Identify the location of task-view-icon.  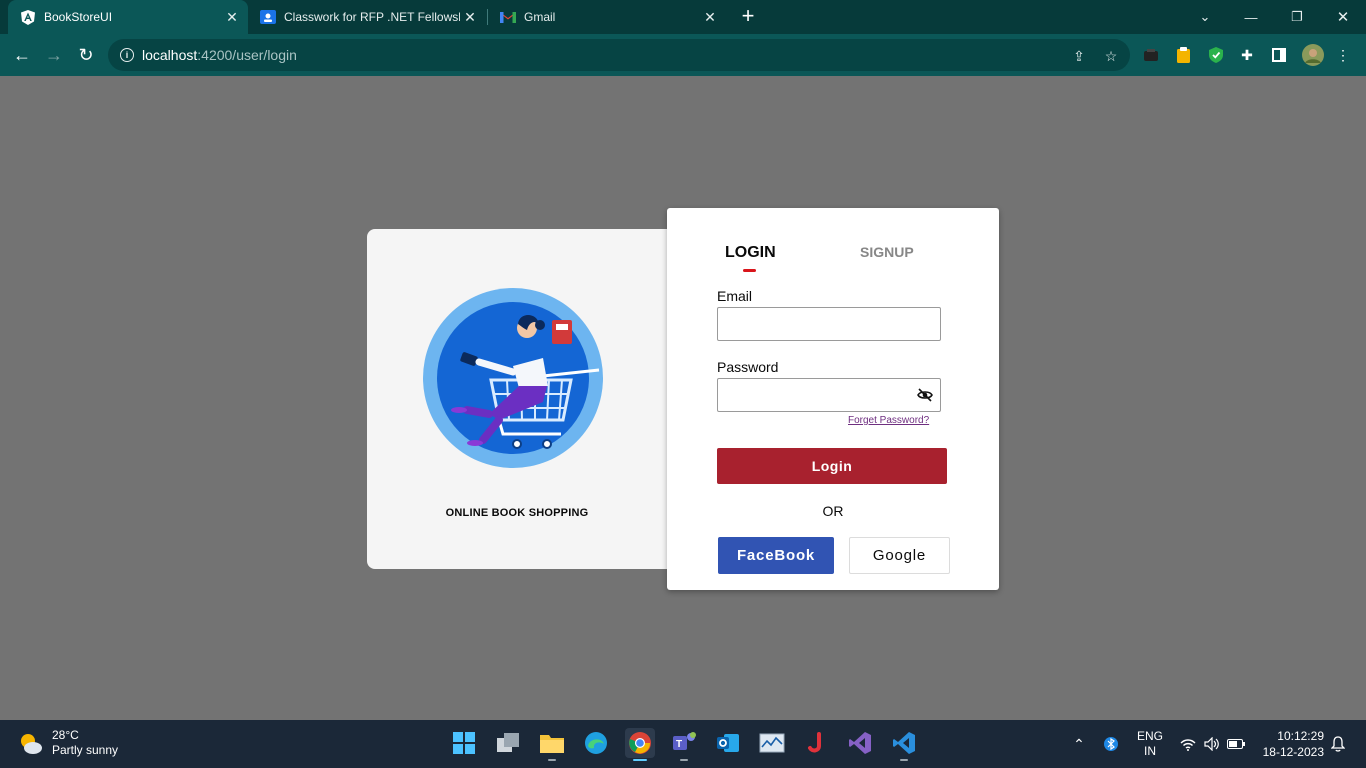
(508, 742).